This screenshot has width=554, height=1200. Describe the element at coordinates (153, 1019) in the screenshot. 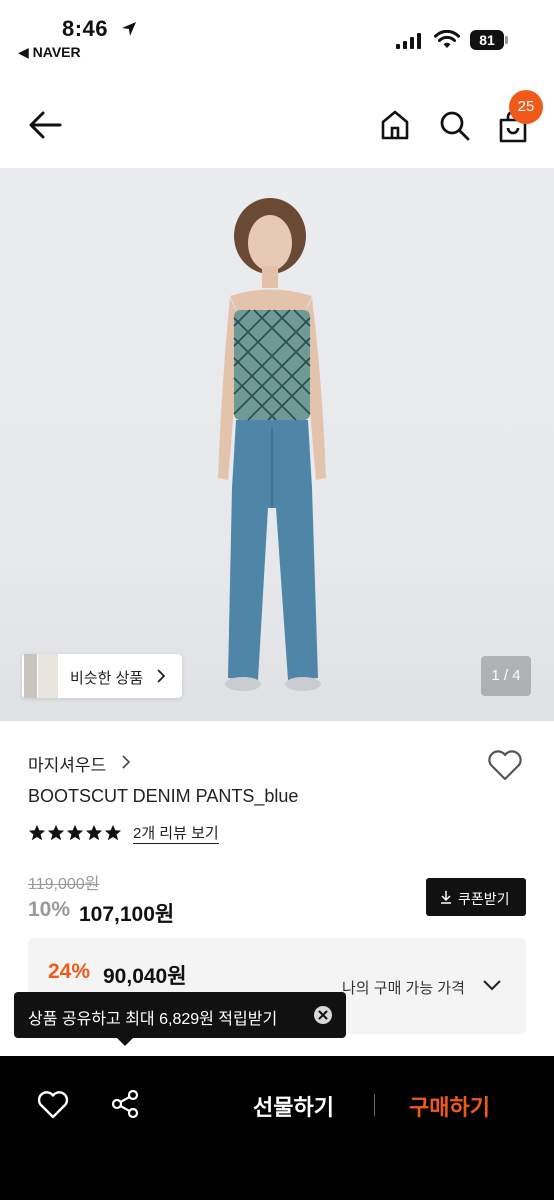

I see `tooltip-text: 상품 공유하고 최대 6,829원 적립받기` at that location.